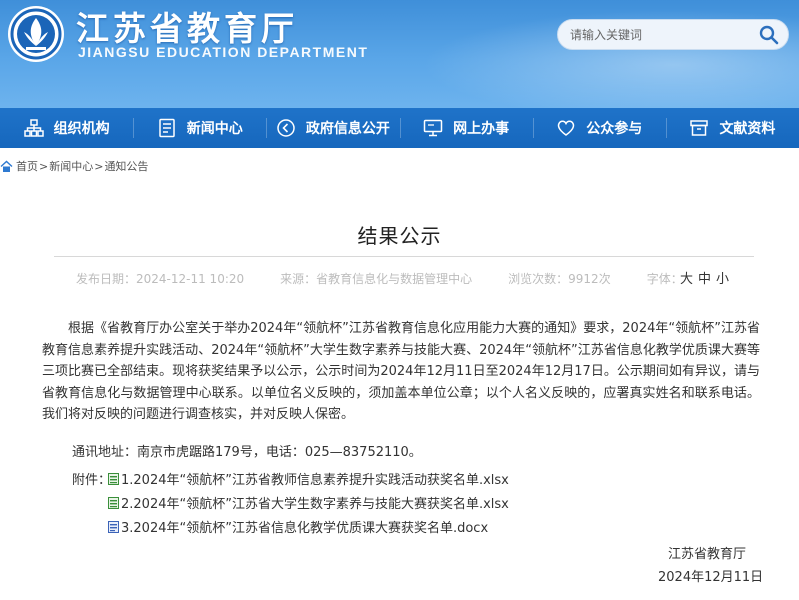  I want to click on education-emblem-icon, so click(36, 34).